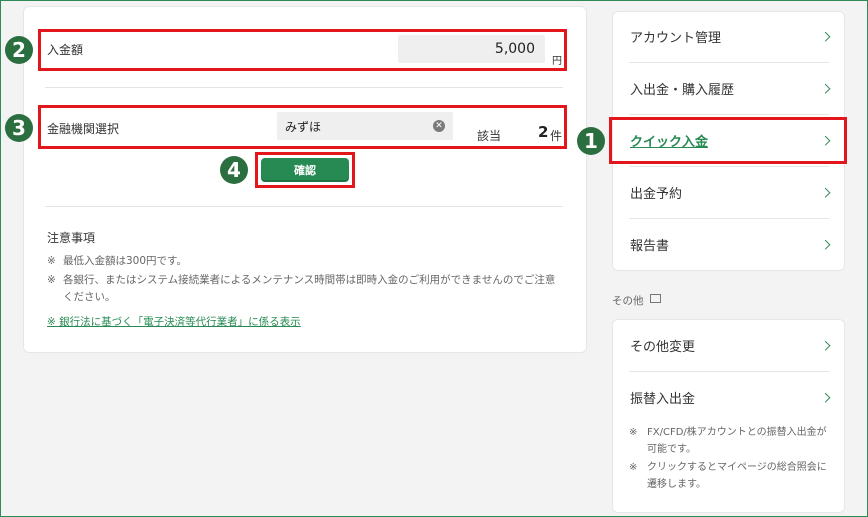 This screenshot has height=517, width=868. What do you see at coordinates (305, 261) in the screenshot?
I see `note-item: ※ 最低入金額は300円です。` at bounding box center [305, 261].